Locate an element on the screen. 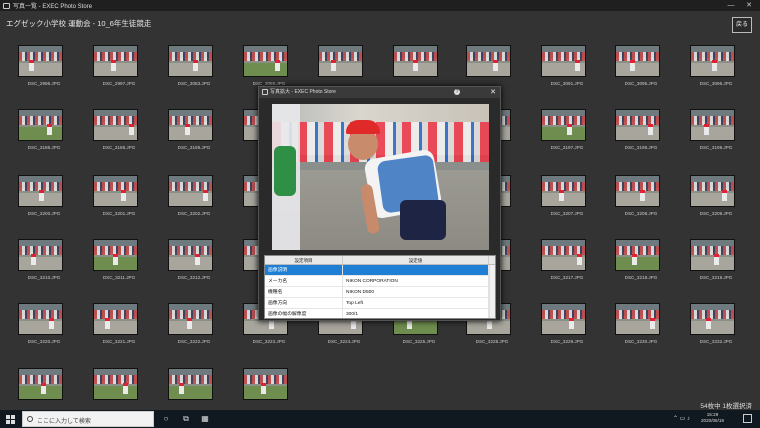 This screenshot has width=760, height=428. thumbnail-filename: DSC_3209.JPG is located at coordinates (716, 213).